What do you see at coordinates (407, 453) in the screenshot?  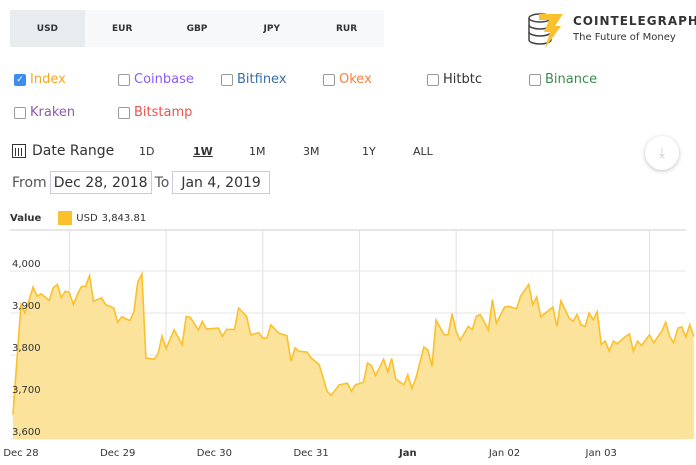 I see `x-tick-label: Jan` at bounding box center [407, 453].